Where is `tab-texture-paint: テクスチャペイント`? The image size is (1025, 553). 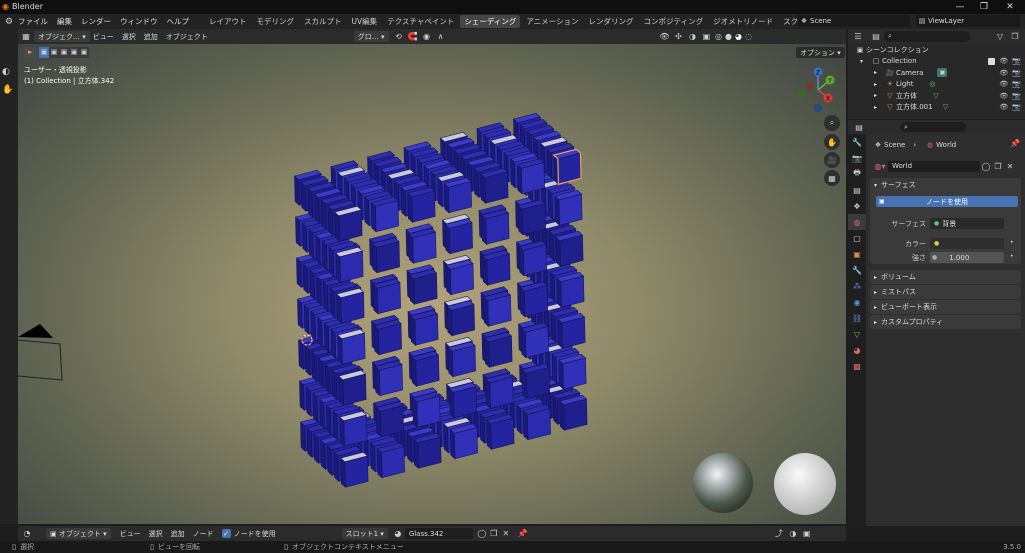 tab-texture-paint: テクスチャペイント is located at coordinates (420, 21).